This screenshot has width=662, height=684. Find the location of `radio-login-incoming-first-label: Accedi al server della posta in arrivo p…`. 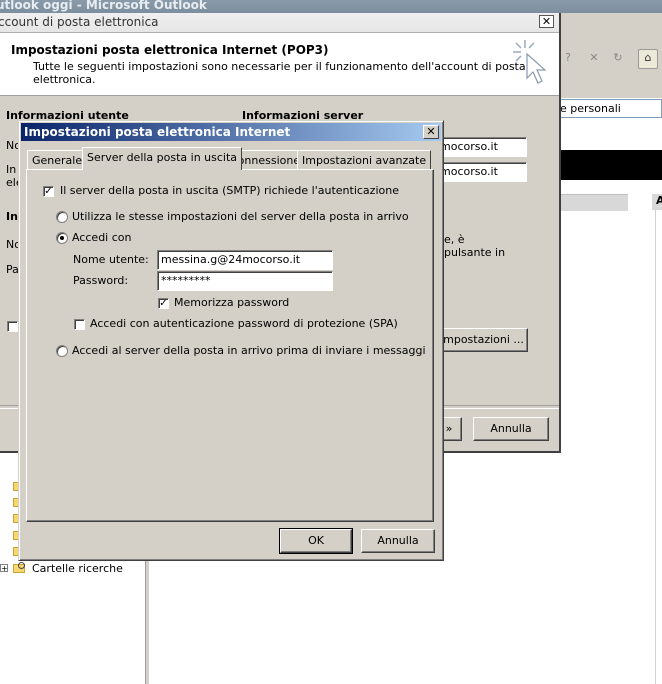

radio-login-incoming-first-label: Accedi al server della posta in arrivo p… is located at coordinates (249, 350).